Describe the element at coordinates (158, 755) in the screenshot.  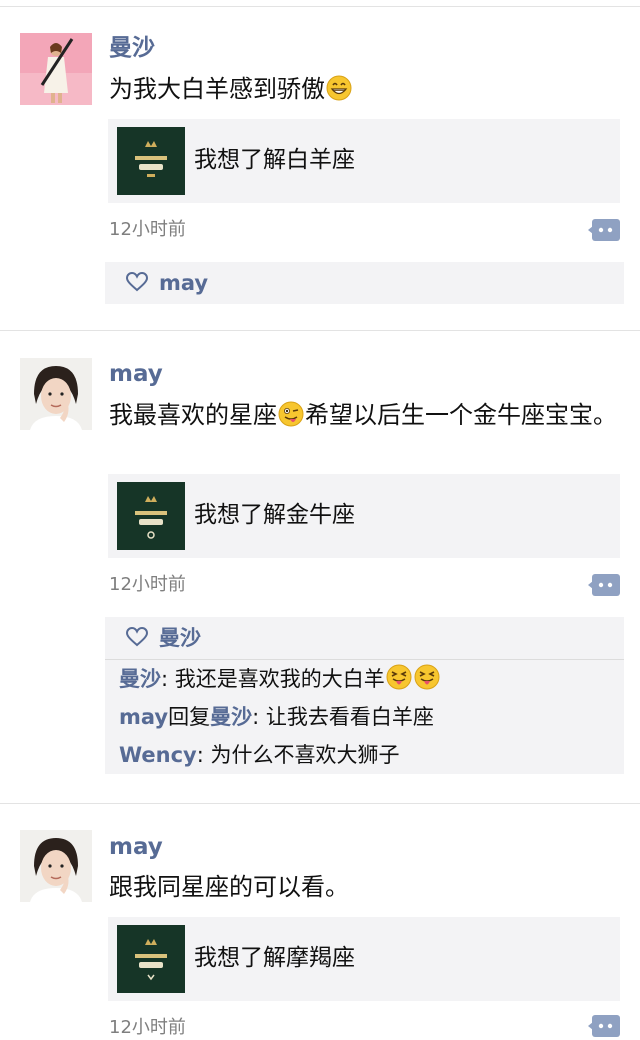
I see `comment-author: Wency` at that location.